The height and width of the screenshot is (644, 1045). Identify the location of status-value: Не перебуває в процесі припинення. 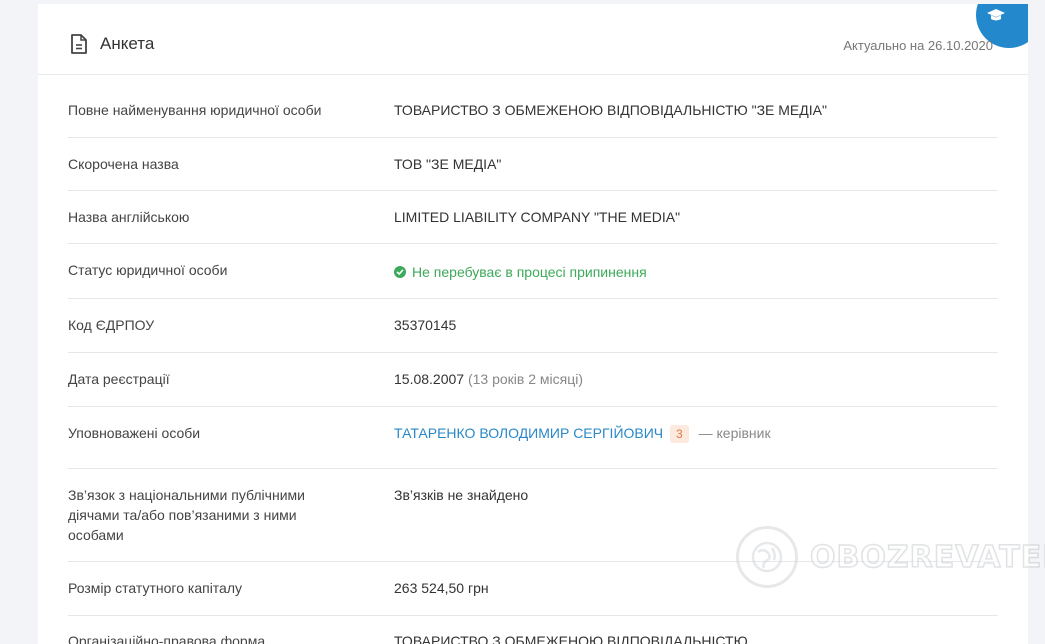
(520, 272).